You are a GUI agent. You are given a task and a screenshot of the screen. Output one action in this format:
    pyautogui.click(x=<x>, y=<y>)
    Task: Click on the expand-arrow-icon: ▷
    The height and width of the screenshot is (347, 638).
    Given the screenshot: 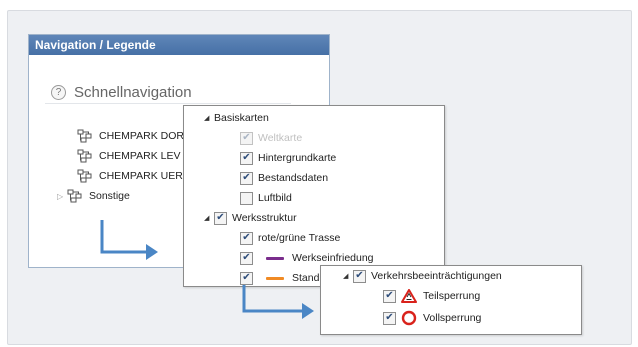 What is the action you would take?
    pyautogui.click(x=62, y=196)
    